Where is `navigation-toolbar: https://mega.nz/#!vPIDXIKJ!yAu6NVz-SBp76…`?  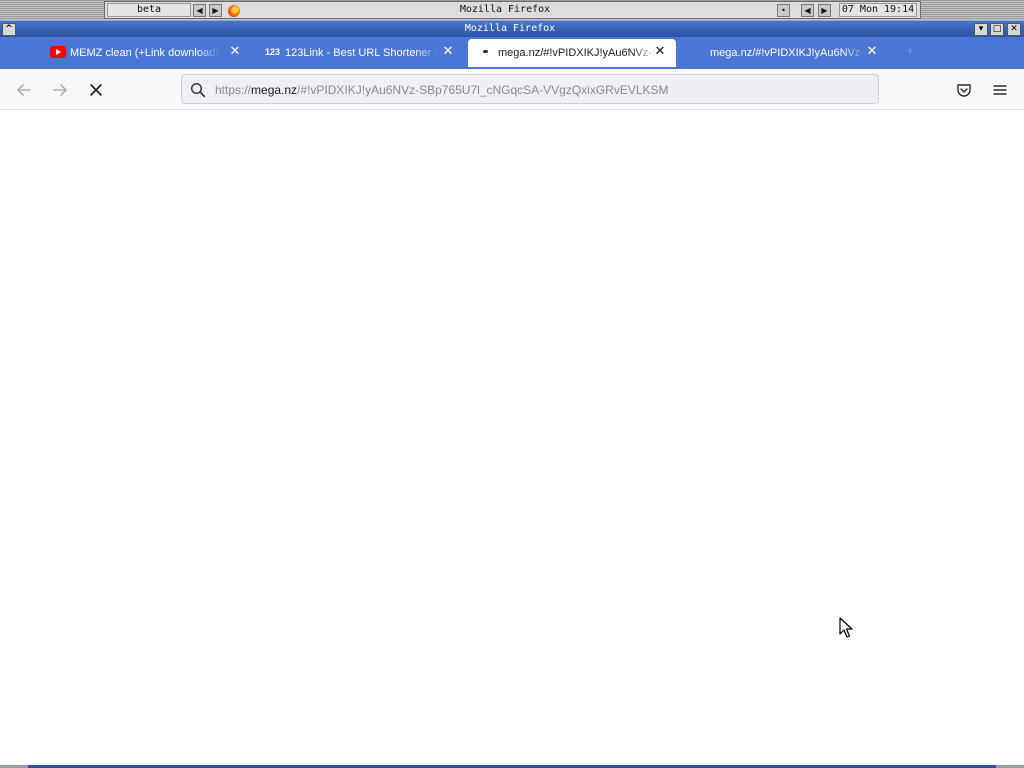 navigation-toolbar: https://mega.nz/#!vPIDXIKJ!yAu6NVz-SBp76… is located at coordinates (512, 89).